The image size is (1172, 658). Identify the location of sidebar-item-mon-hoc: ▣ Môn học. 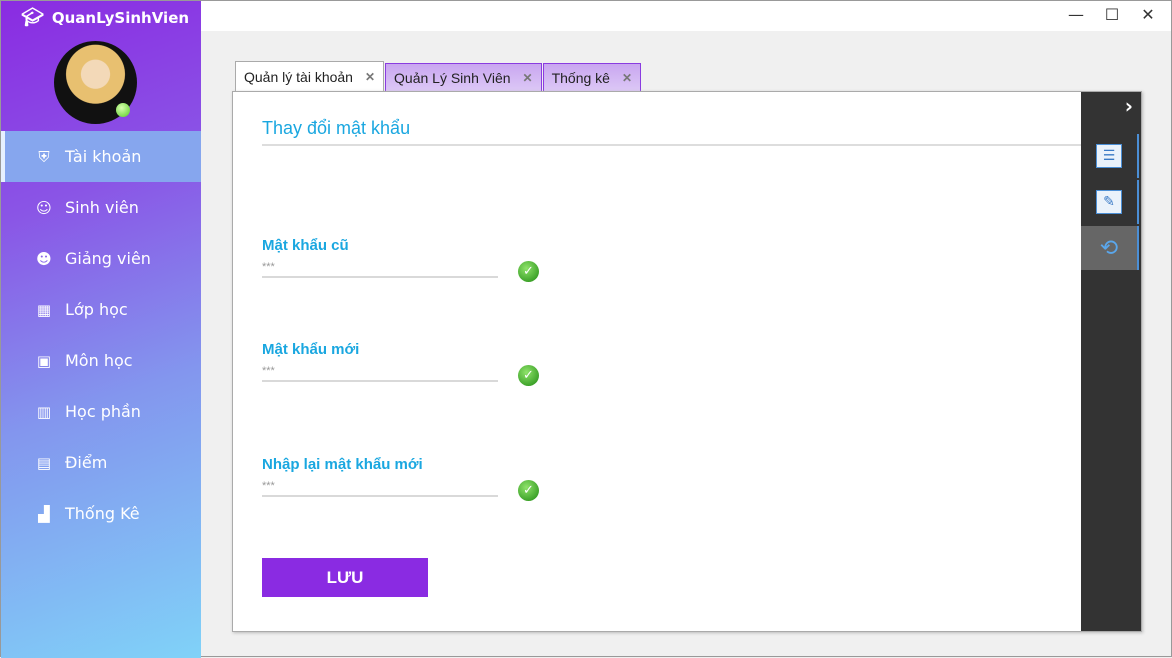
(101, 360).